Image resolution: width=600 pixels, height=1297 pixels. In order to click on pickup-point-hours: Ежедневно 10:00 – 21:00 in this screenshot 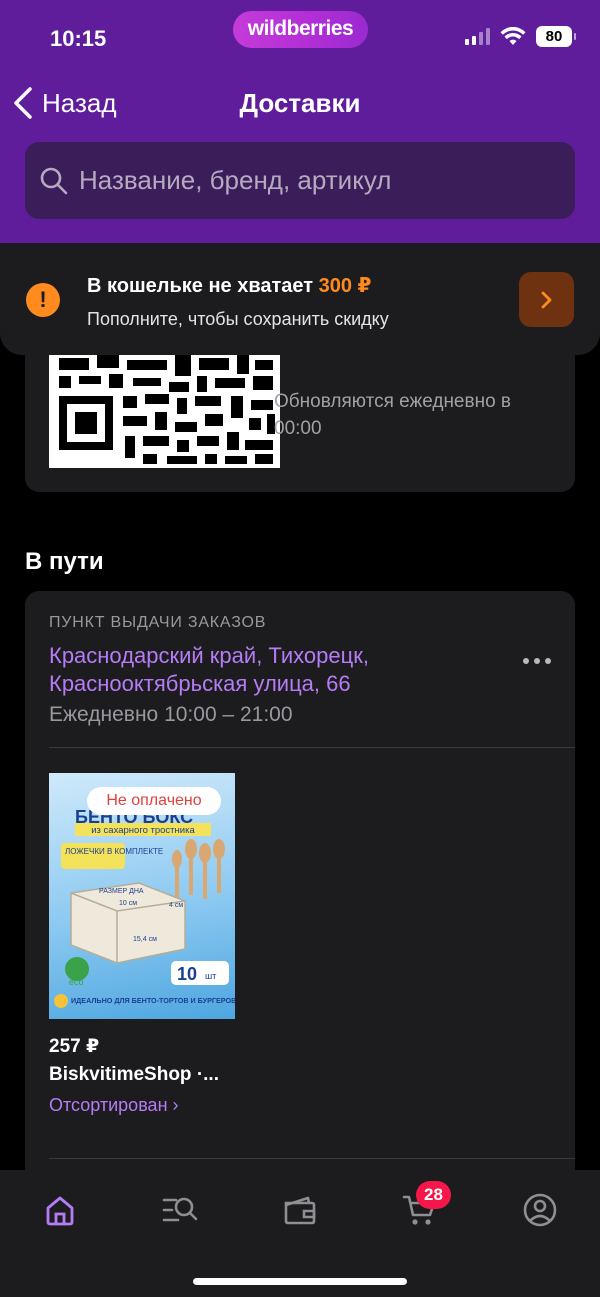, I will do `click(171, 714)`.